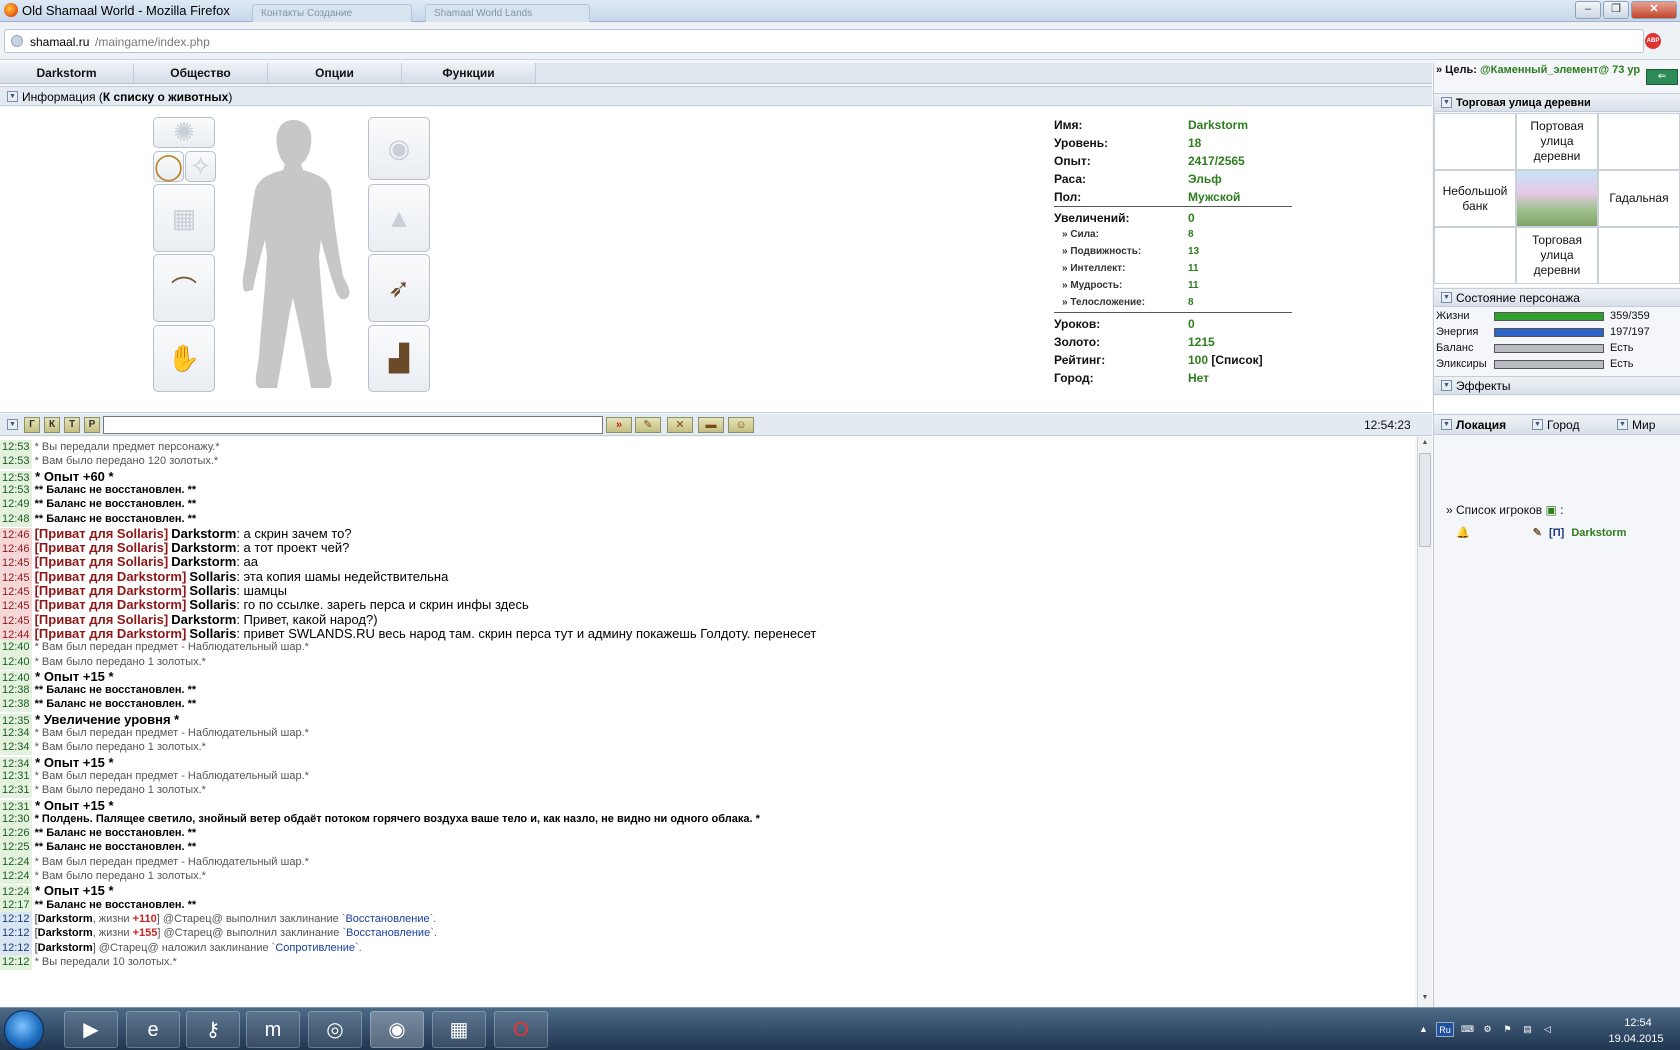 This screenshot has height=1050, width=1680. I want to click on tab-location: Локация, so click(1481, 425).